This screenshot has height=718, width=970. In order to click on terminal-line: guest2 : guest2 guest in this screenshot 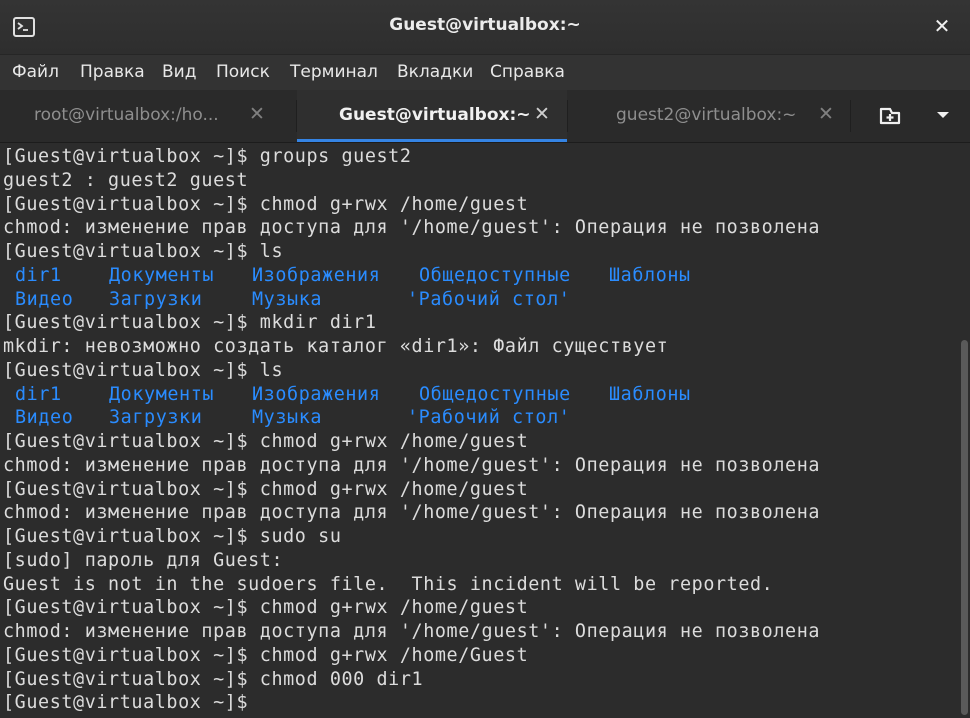, I will do `click(126, 180)`.